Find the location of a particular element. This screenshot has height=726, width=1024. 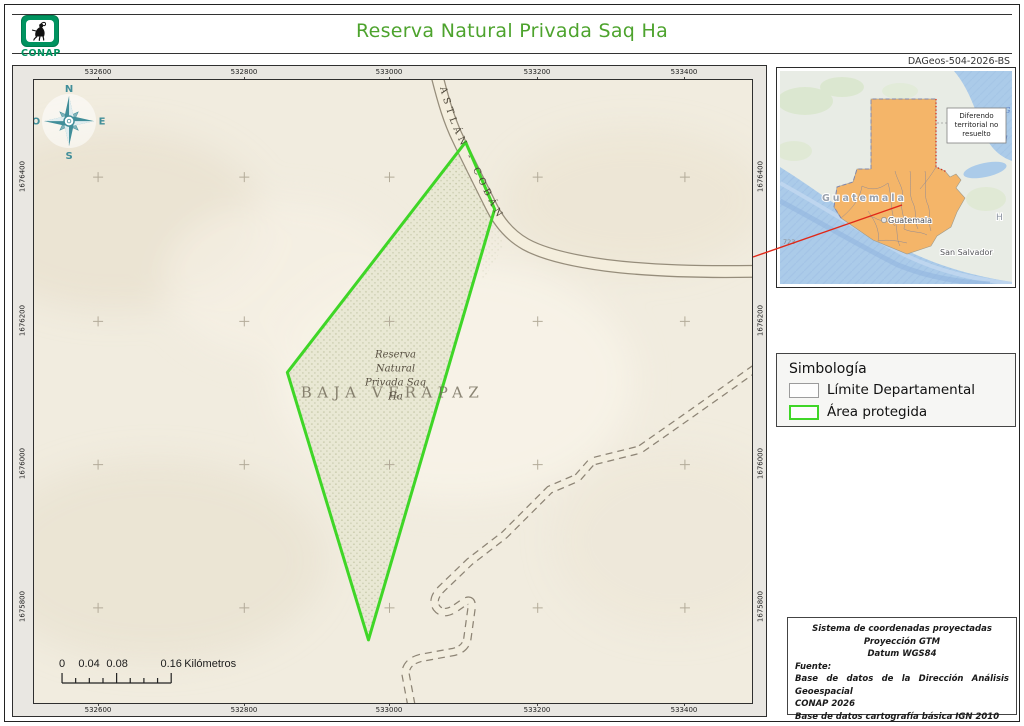

quetzal-bird-icon is located at coordinates (39, 31).